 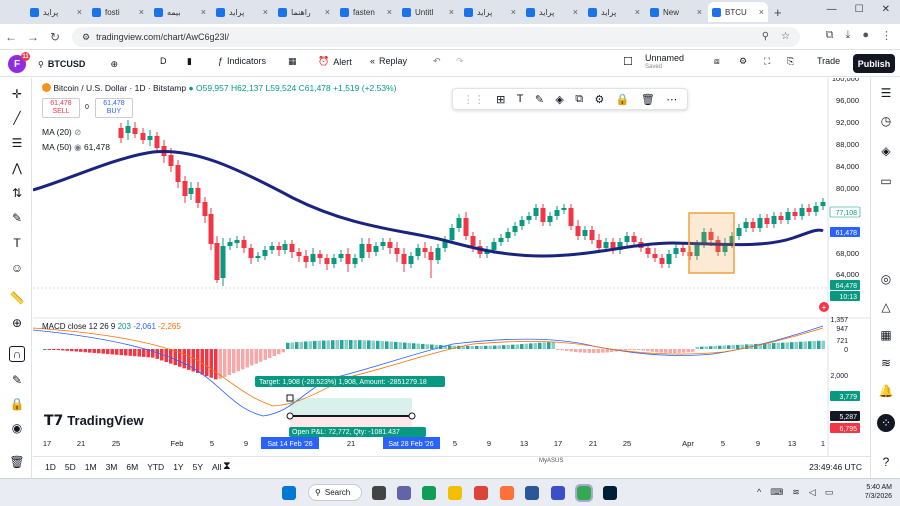 I want to click on text-tool-icon: T, so click(x=17, y=243).